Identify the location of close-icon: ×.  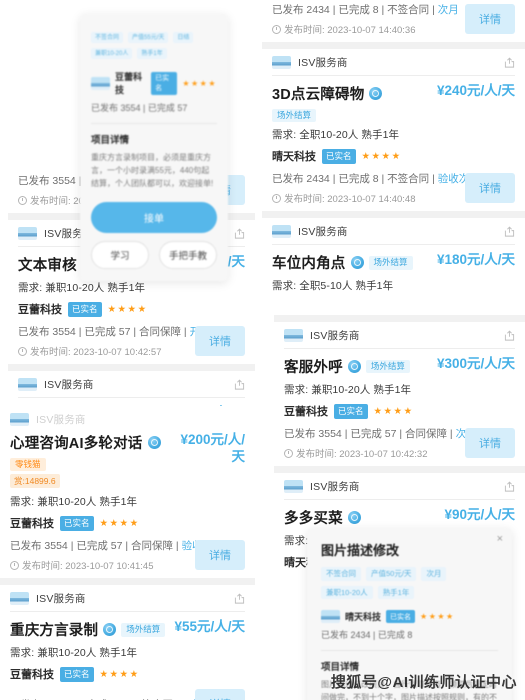
(500, 539).